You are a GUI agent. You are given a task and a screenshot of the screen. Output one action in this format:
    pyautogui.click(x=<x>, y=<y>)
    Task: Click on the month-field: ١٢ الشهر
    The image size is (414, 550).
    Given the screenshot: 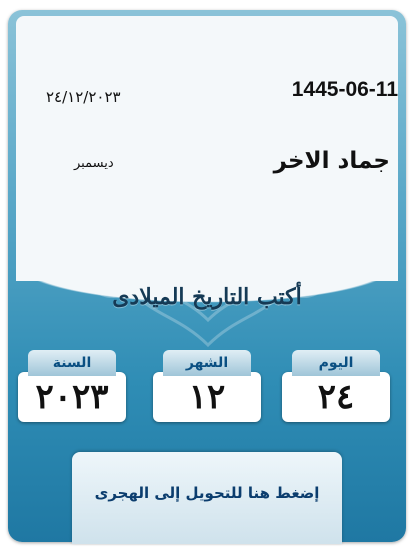 What is the action you would take?
    pyautogui.click(x=207, y=386)
    